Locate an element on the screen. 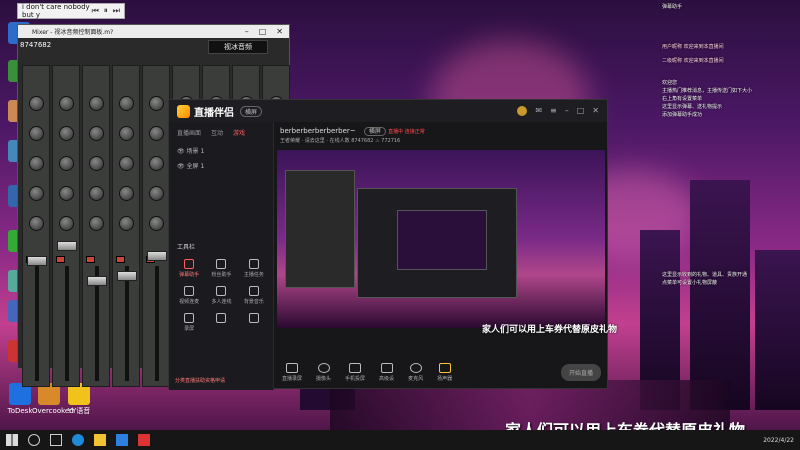 The image size is (800, 450). camera-button: 摄像头 is located at coordinates (323, 372).